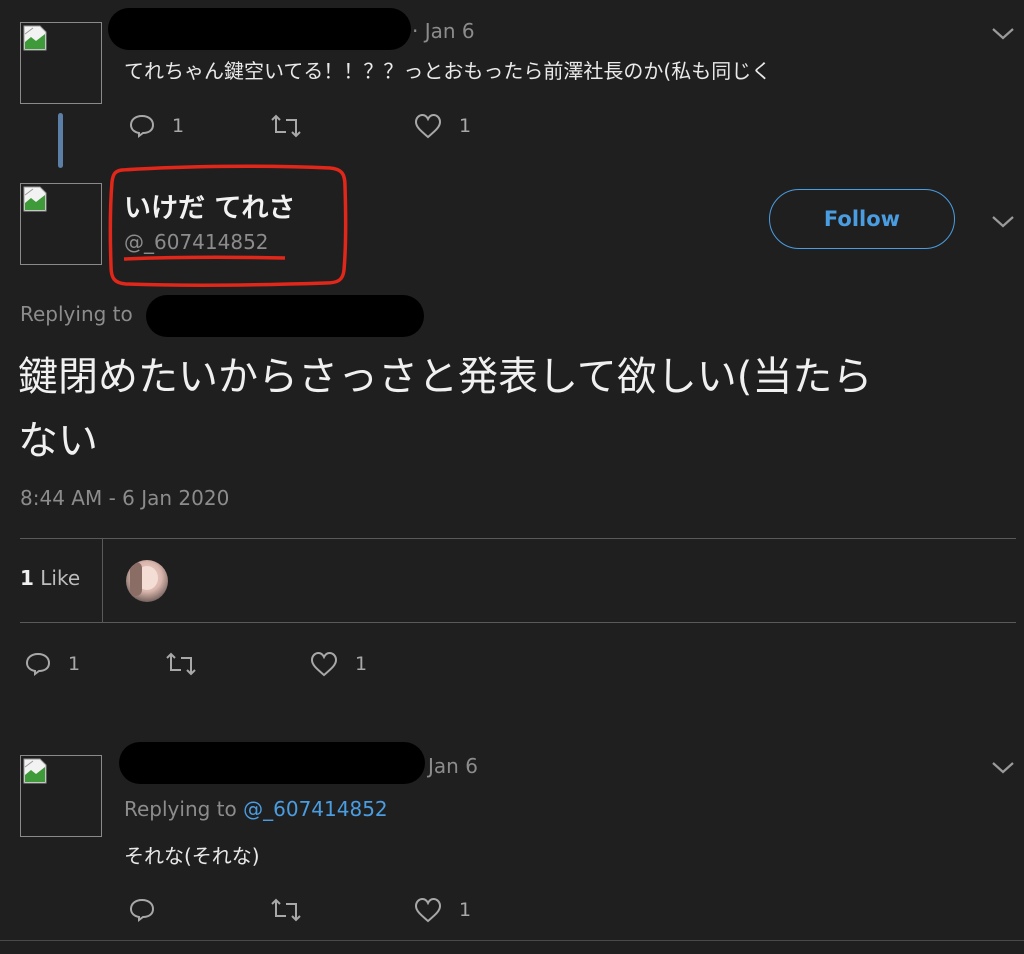  Describe the element at coordinates (27, 578) in the screenshot. I see `likes-count: 1` at that location.